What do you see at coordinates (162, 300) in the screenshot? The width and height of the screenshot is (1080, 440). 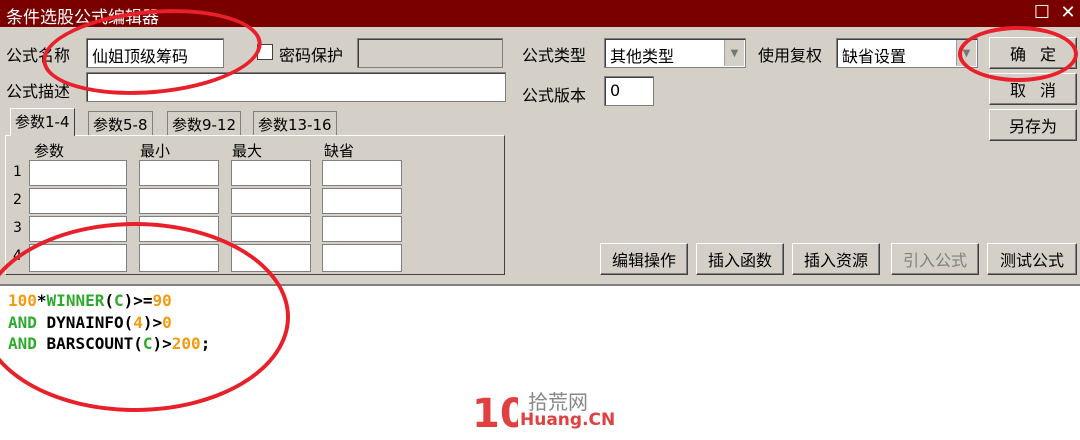 I see `code-token: 90` at bounding box center [162, 300].